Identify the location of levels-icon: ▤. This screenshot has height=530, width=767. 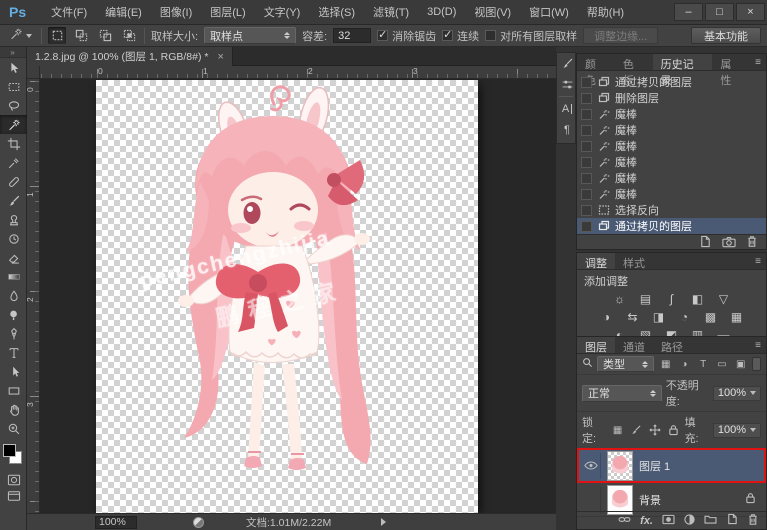
(646, 299).